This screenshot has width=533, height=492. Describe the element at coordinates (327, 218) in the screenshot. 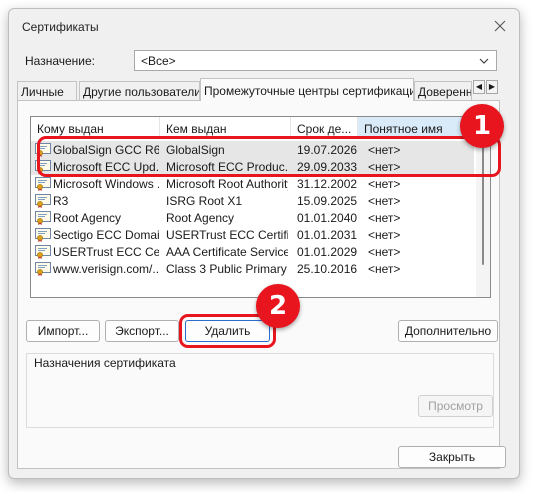

I see `expiration-cell: 01.01.2040` at that location.